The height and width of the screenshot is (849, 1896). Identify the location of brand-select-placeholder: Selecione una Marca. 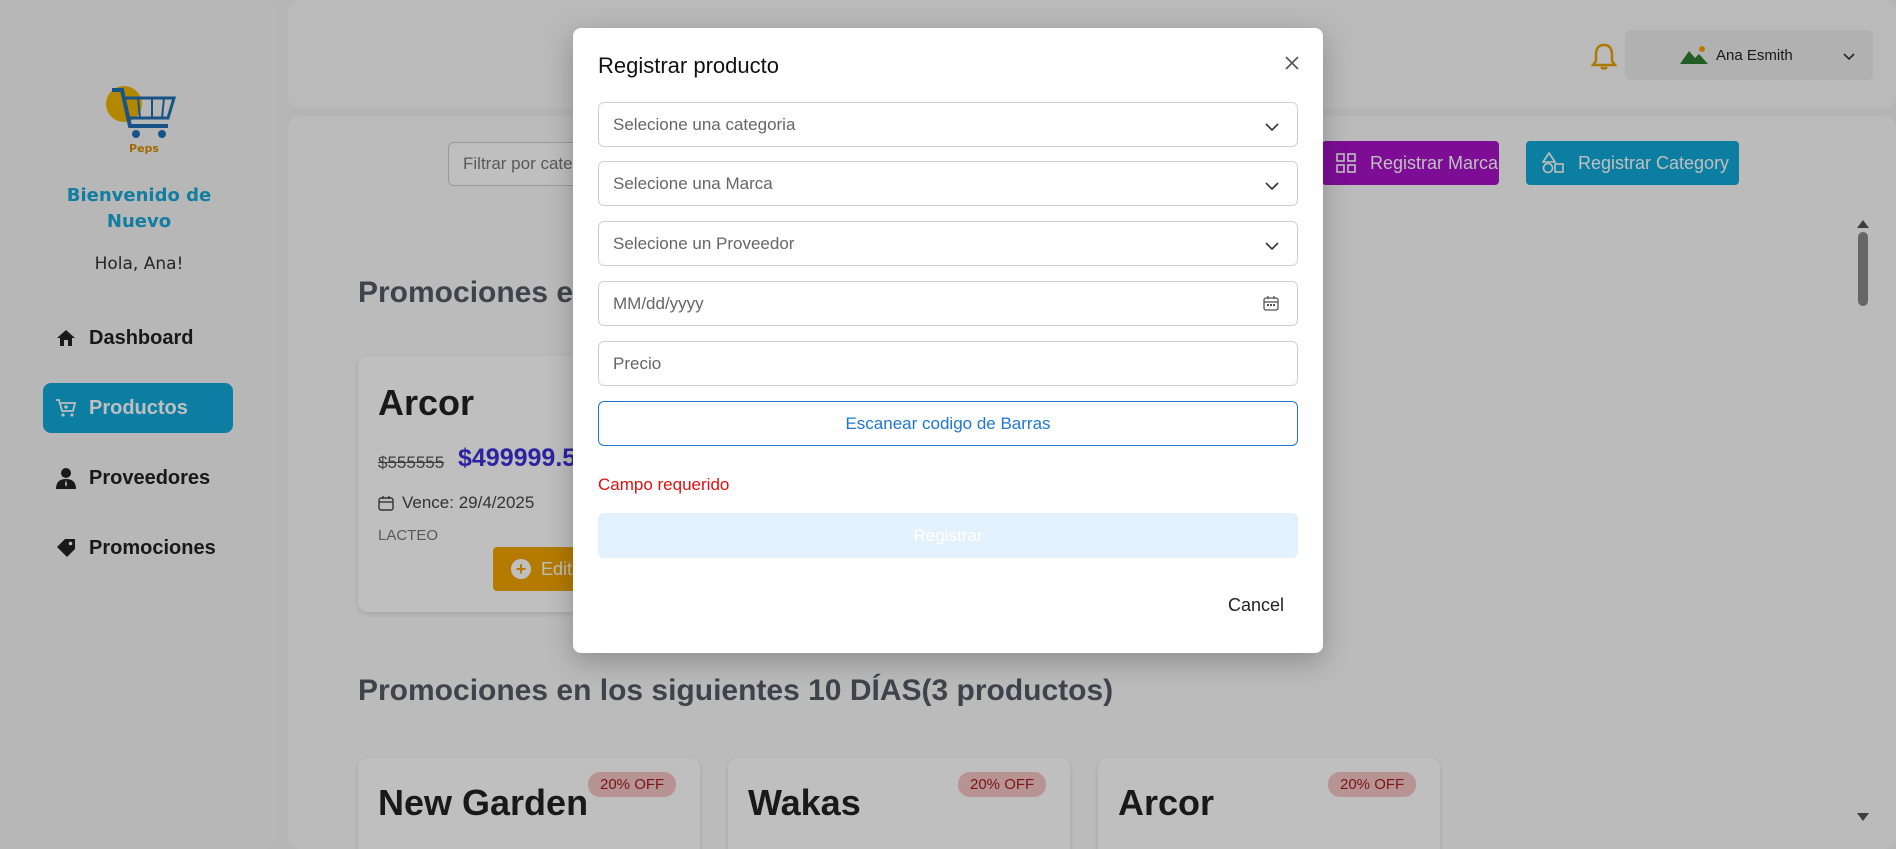
(693, 183).